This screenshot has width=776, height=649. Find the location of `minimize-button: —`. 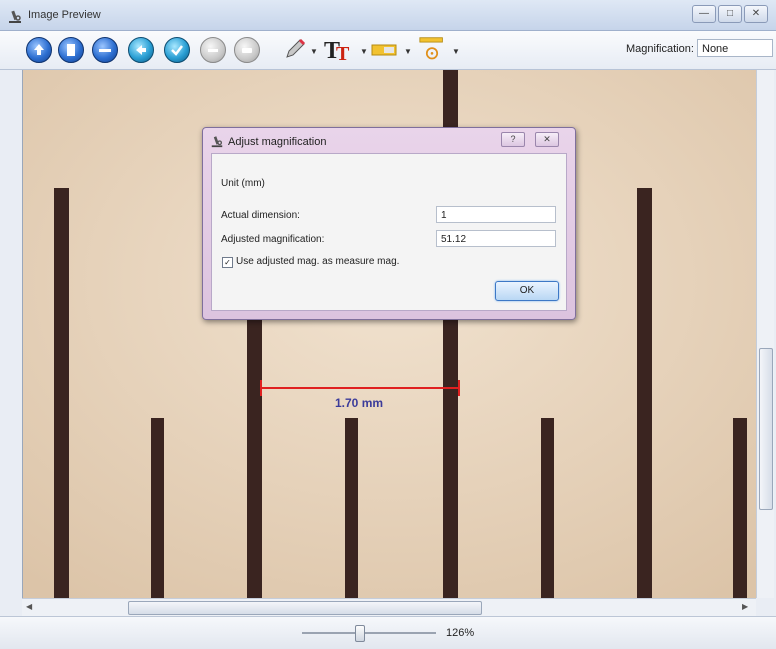

minimize-button: — is located at coordinates (704, 14).